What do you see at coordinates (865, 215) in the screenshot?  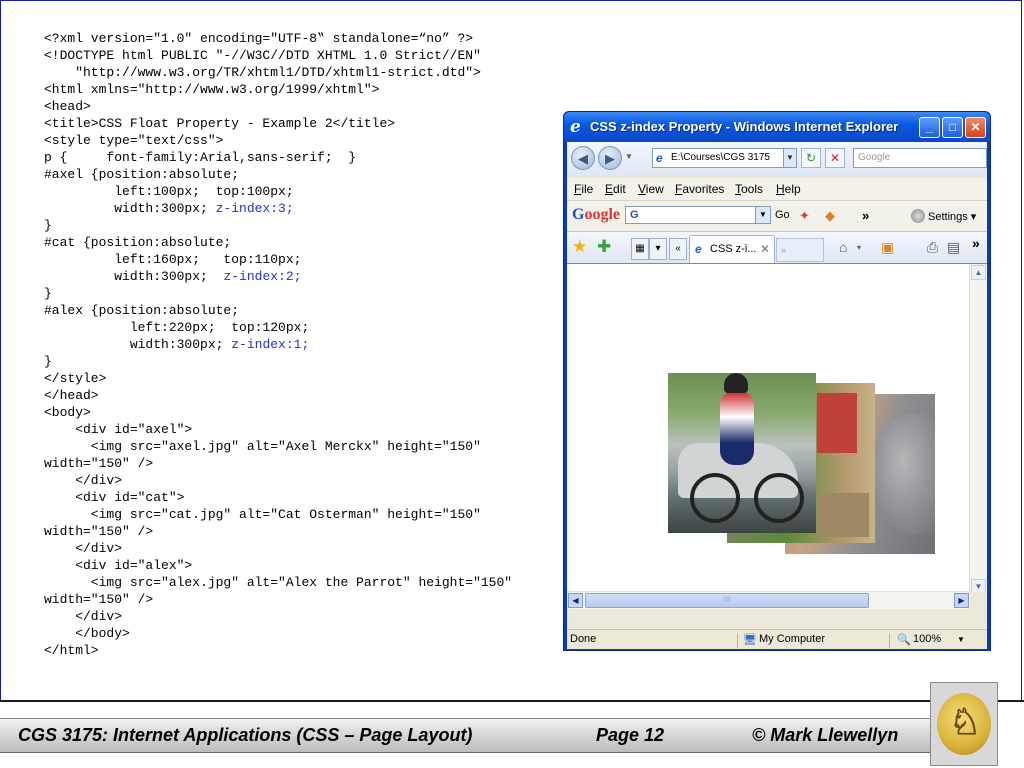 I see `more-tools-button: »` at bounding box center [865, 215].